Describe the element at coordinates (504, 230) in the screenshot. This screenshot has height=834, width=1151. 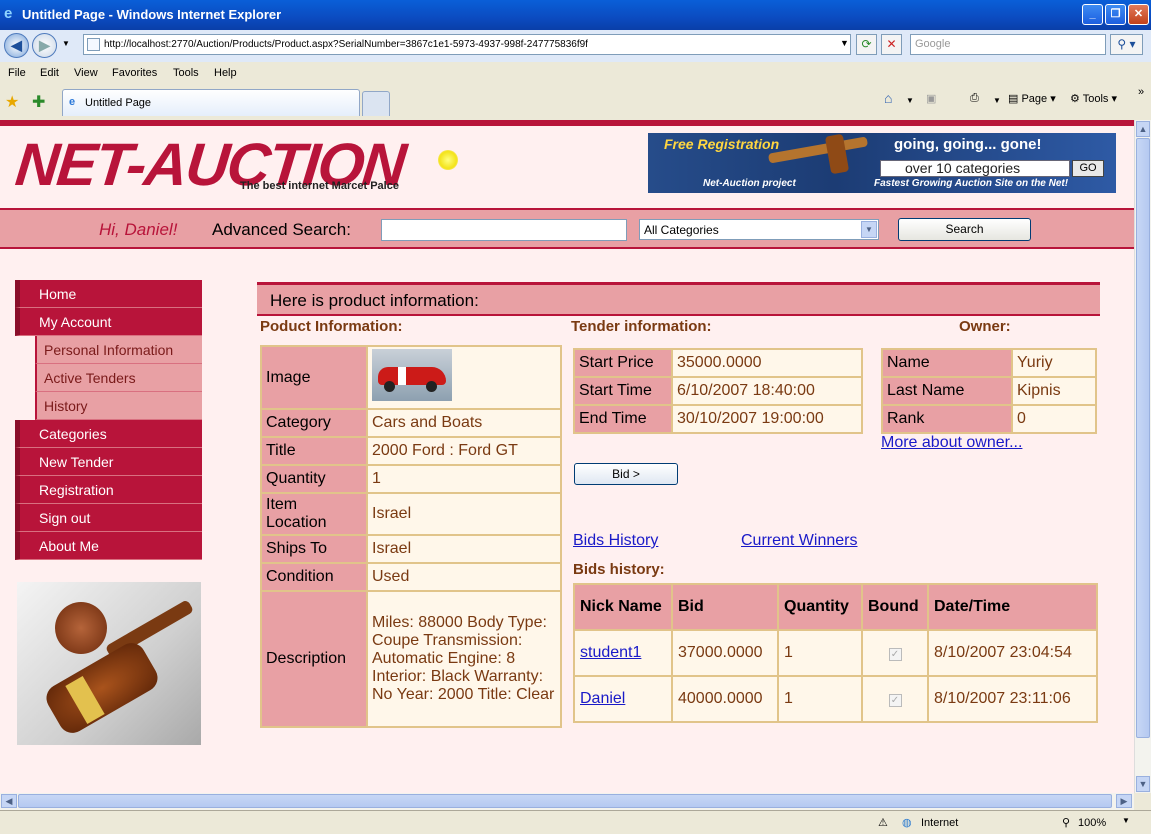
I see `site-search-input` at that location.